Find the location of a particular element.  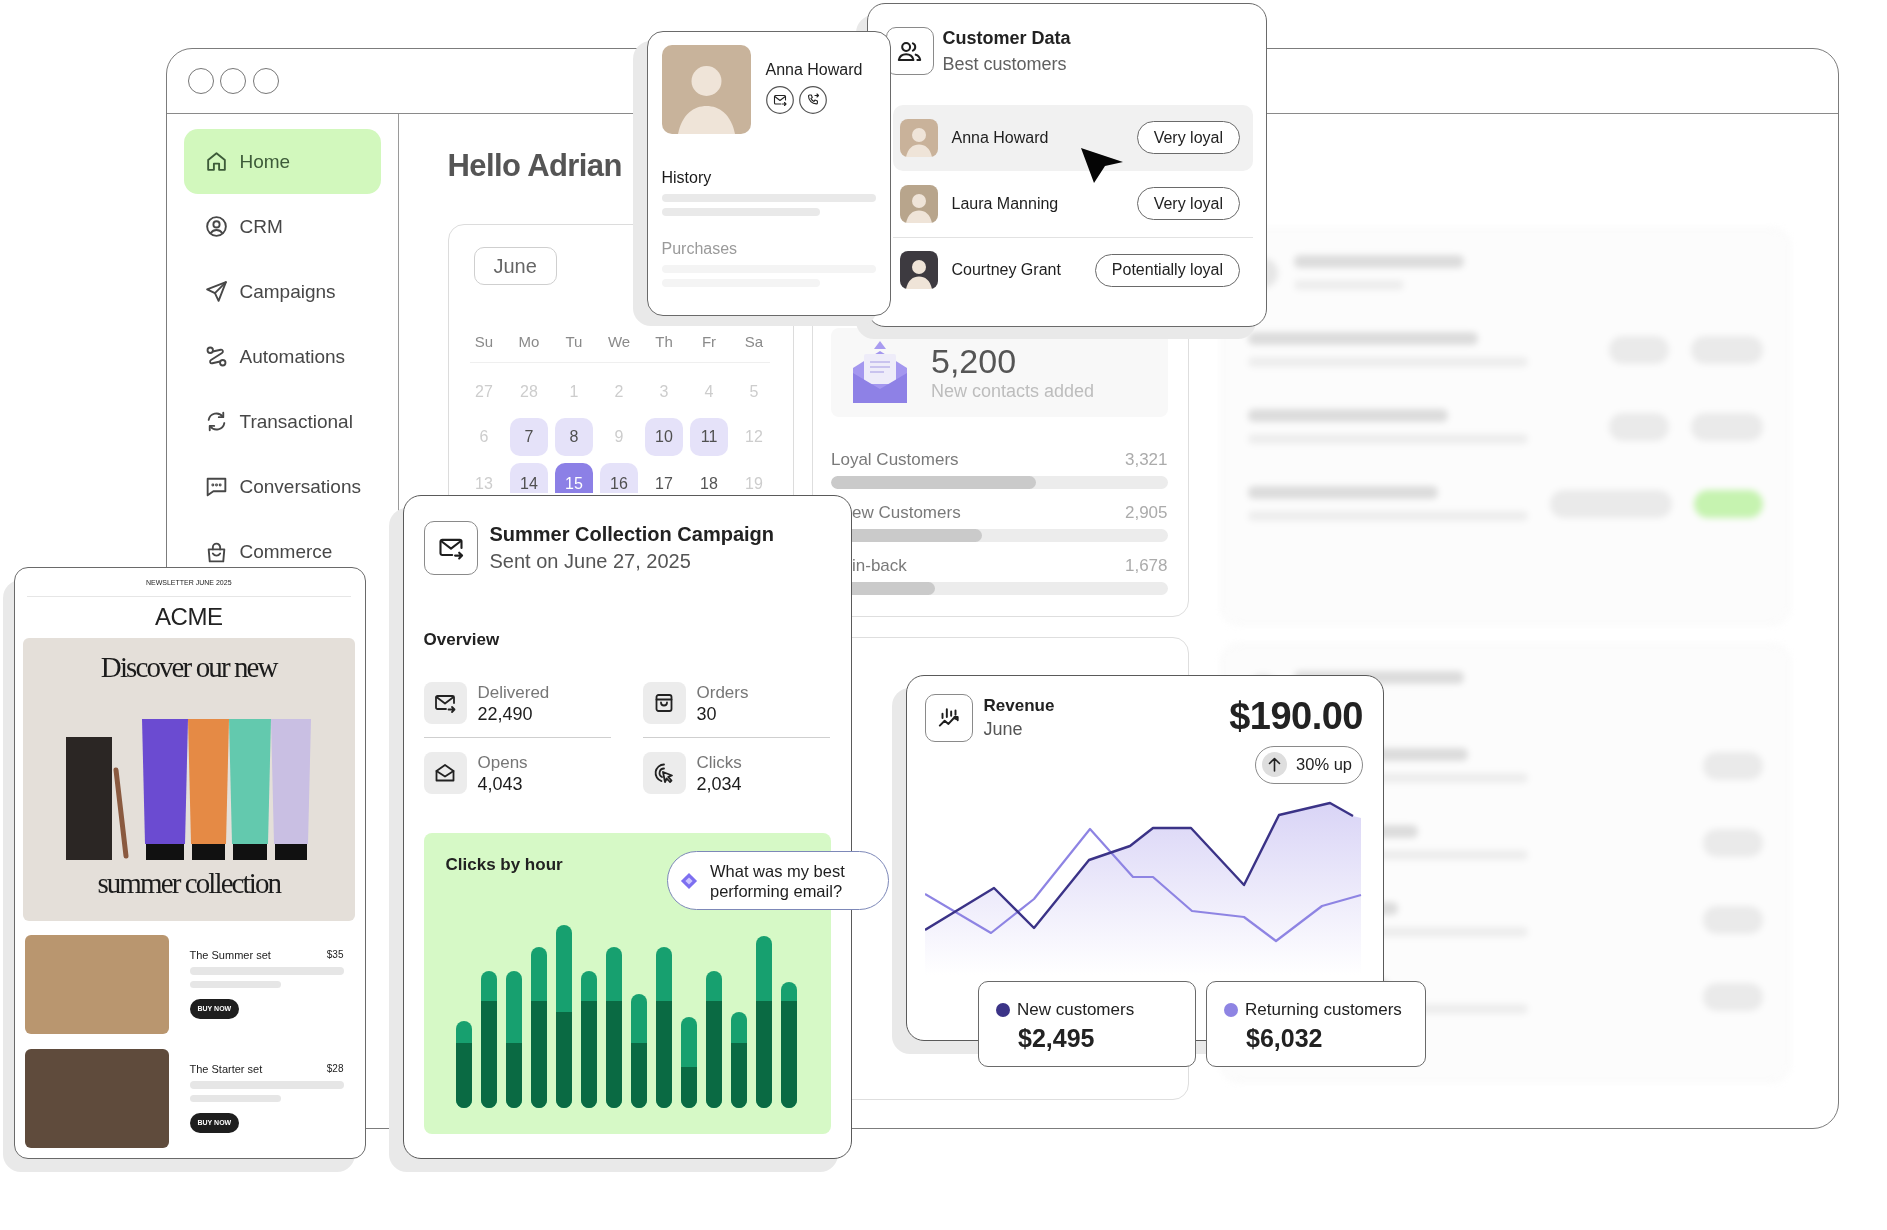

hero-headline: summer collection is located at coordinates (189, 882).